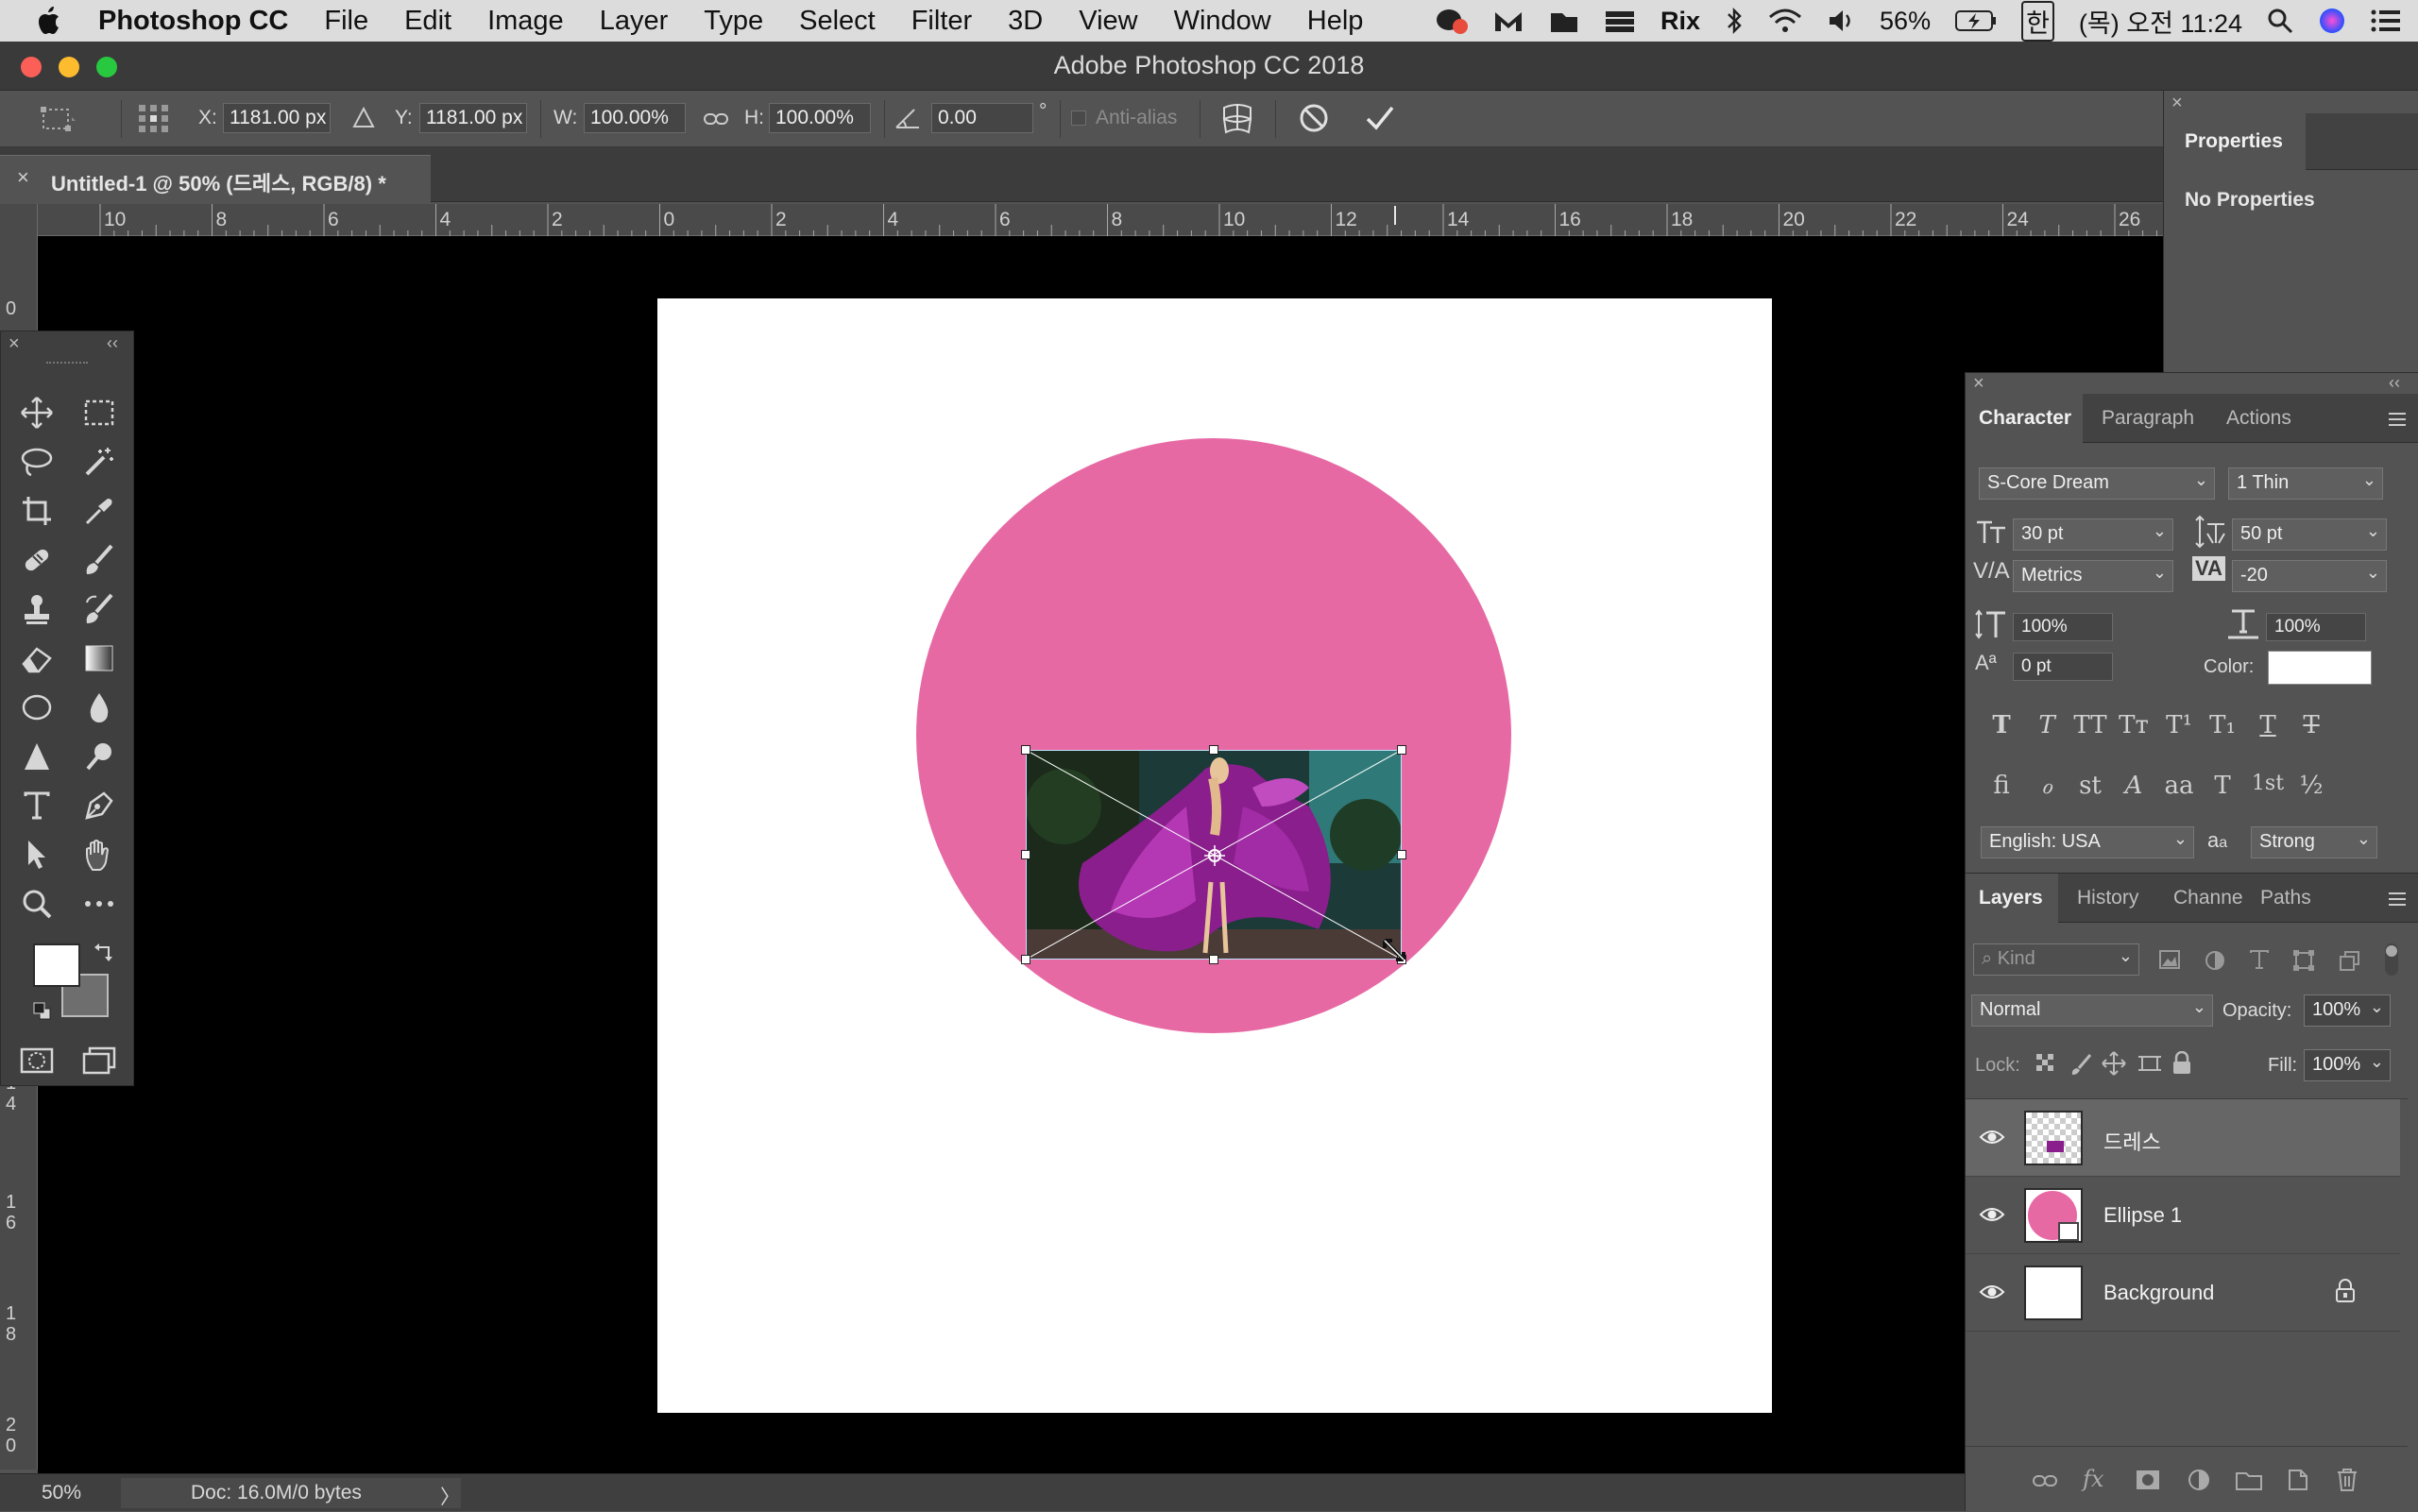  What do you see at coordinates (99, 658) in the screenshot?
I see `gradient-tool-icon` at bounding box center [99, 658].